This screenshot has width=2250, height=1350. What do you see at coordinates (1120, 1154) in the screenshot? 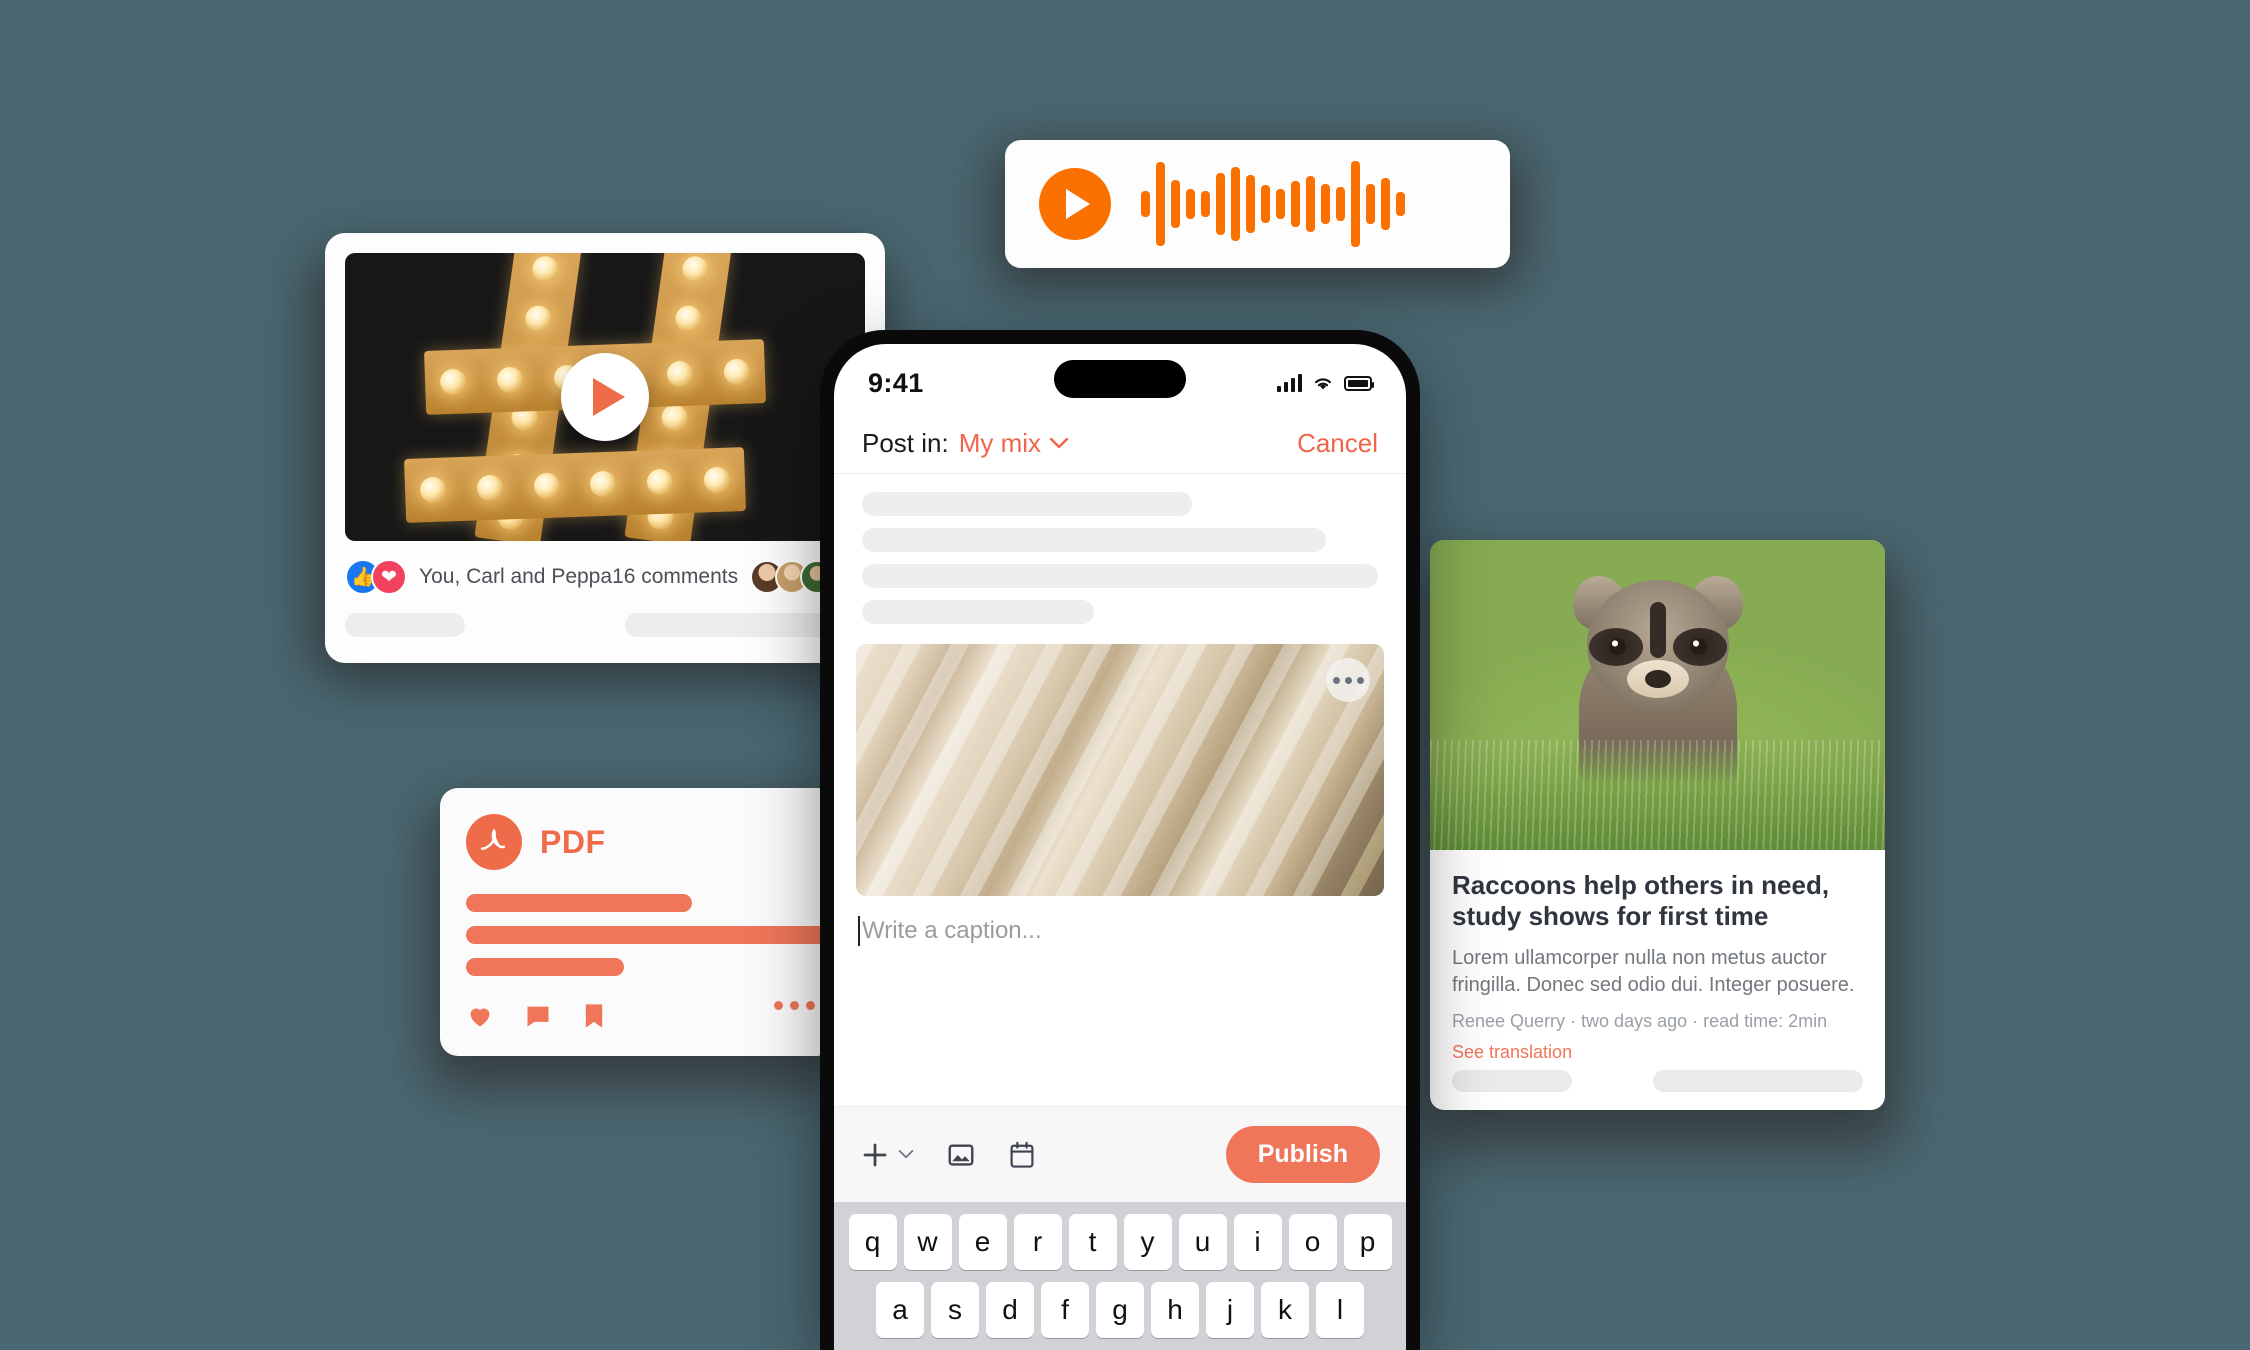
I see `composer-toolbar: Publish` at bounding box center [1120, 1154].